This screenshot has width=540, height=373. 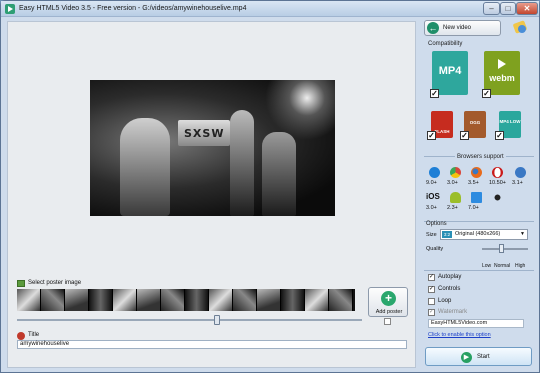 What do you see at coordinates (499, 135) in the screenshot?
I see `mp4-low-checkbox: ✓` at bounding box center [499, 135].